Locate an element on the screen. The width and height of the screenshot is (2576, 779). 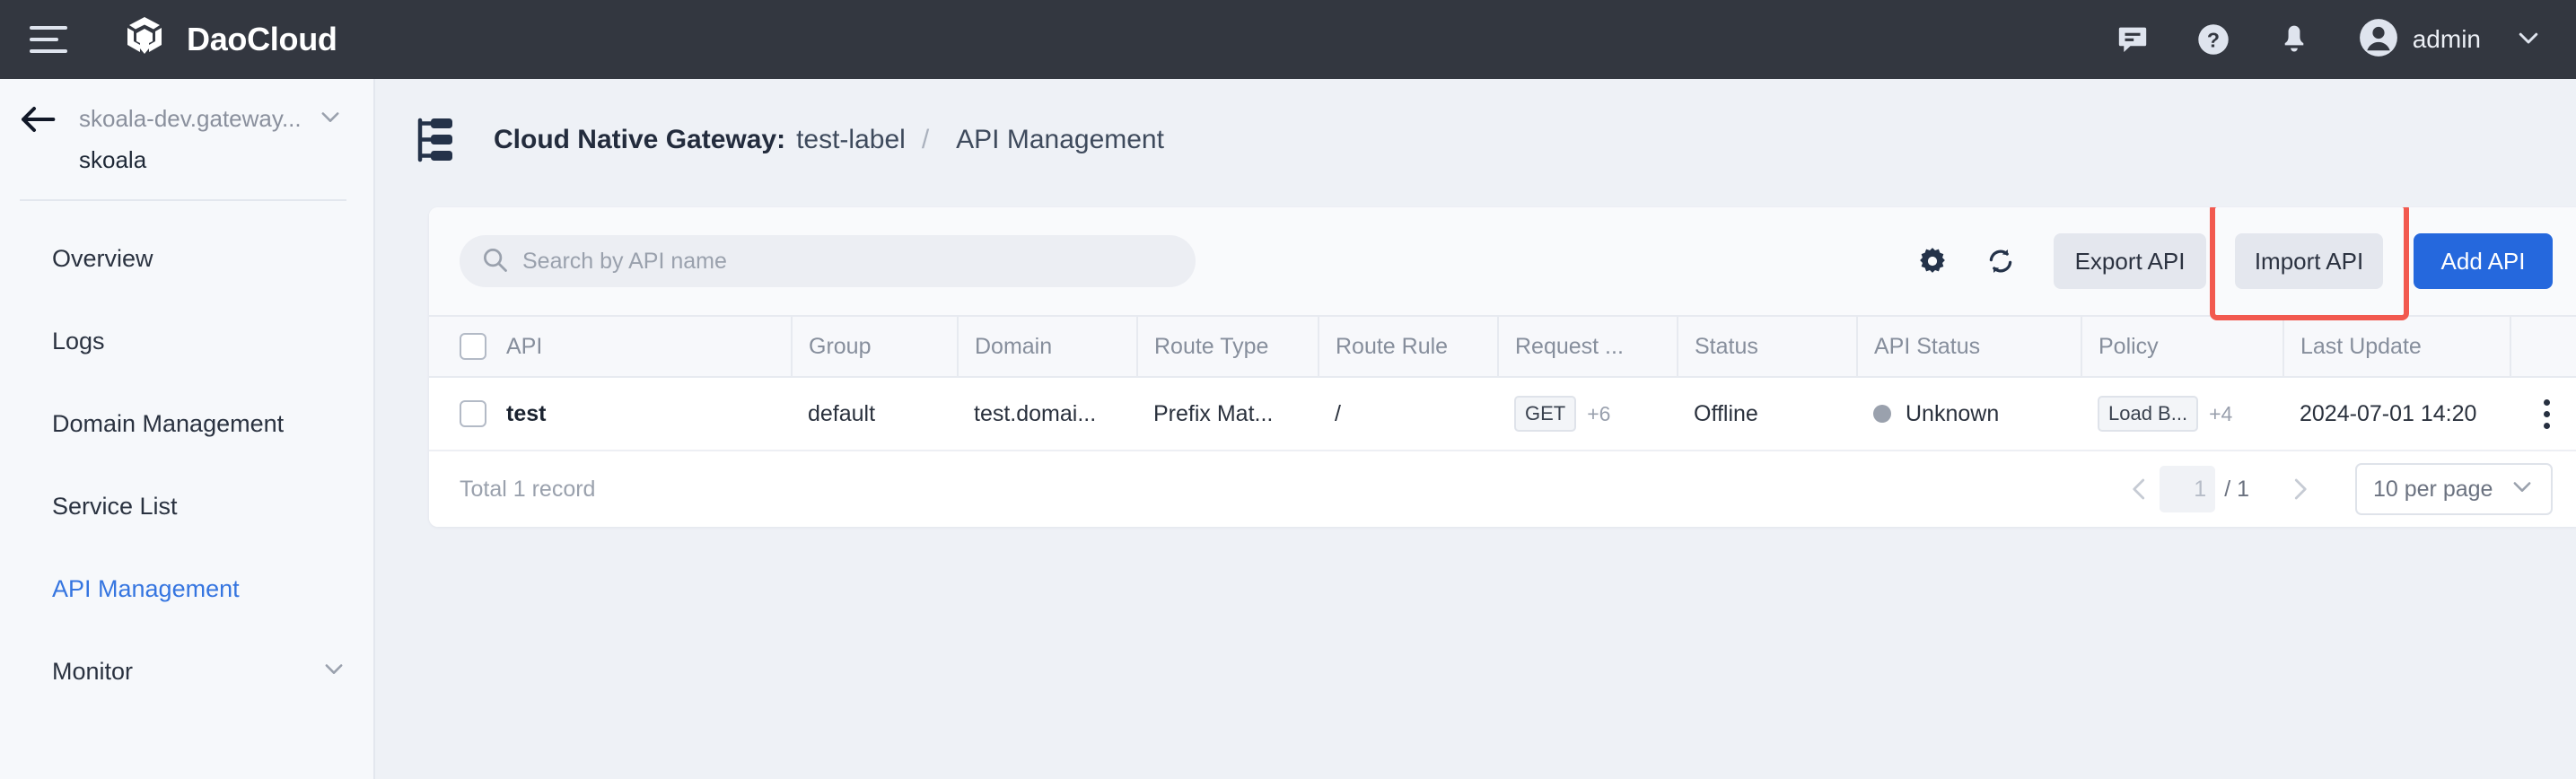
import-api-wrapper: Import API is located at coordinates (2309, 263).